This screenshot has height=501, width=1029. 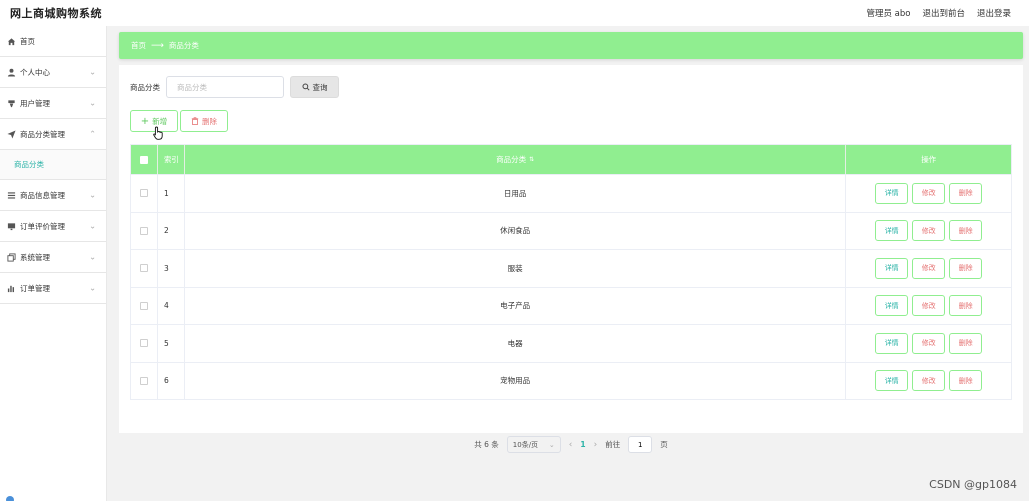 What do you see at coordinates (53, 41) in the screenshot?
I see `sidebar-item-home: 首页` at bounding box center [53, 41].